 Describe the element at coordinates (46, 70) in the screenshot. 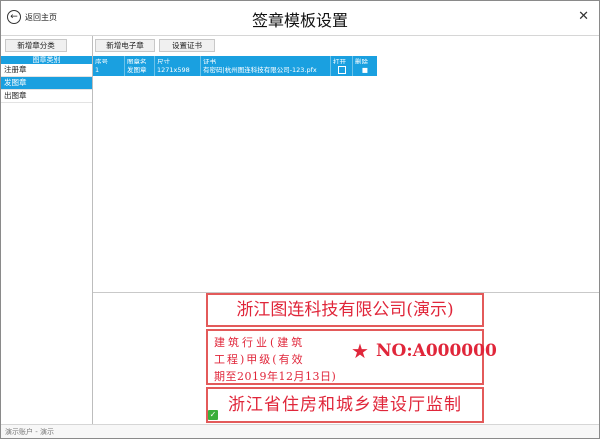

I see `category-item-register: 注册章` at that location.